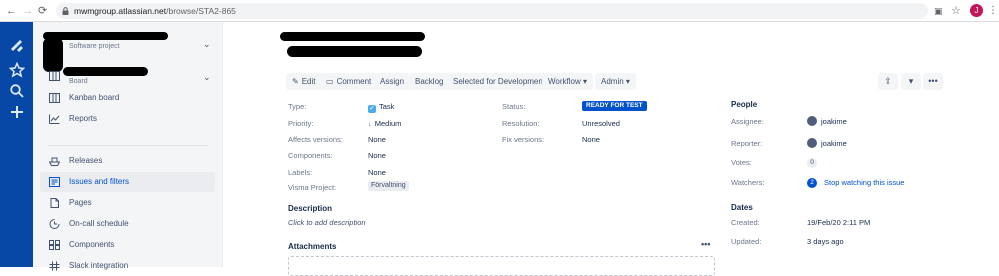 Image resolution: width=999 pixels, height=276 pixels. I want to click on page-icon, so click(54, 203).